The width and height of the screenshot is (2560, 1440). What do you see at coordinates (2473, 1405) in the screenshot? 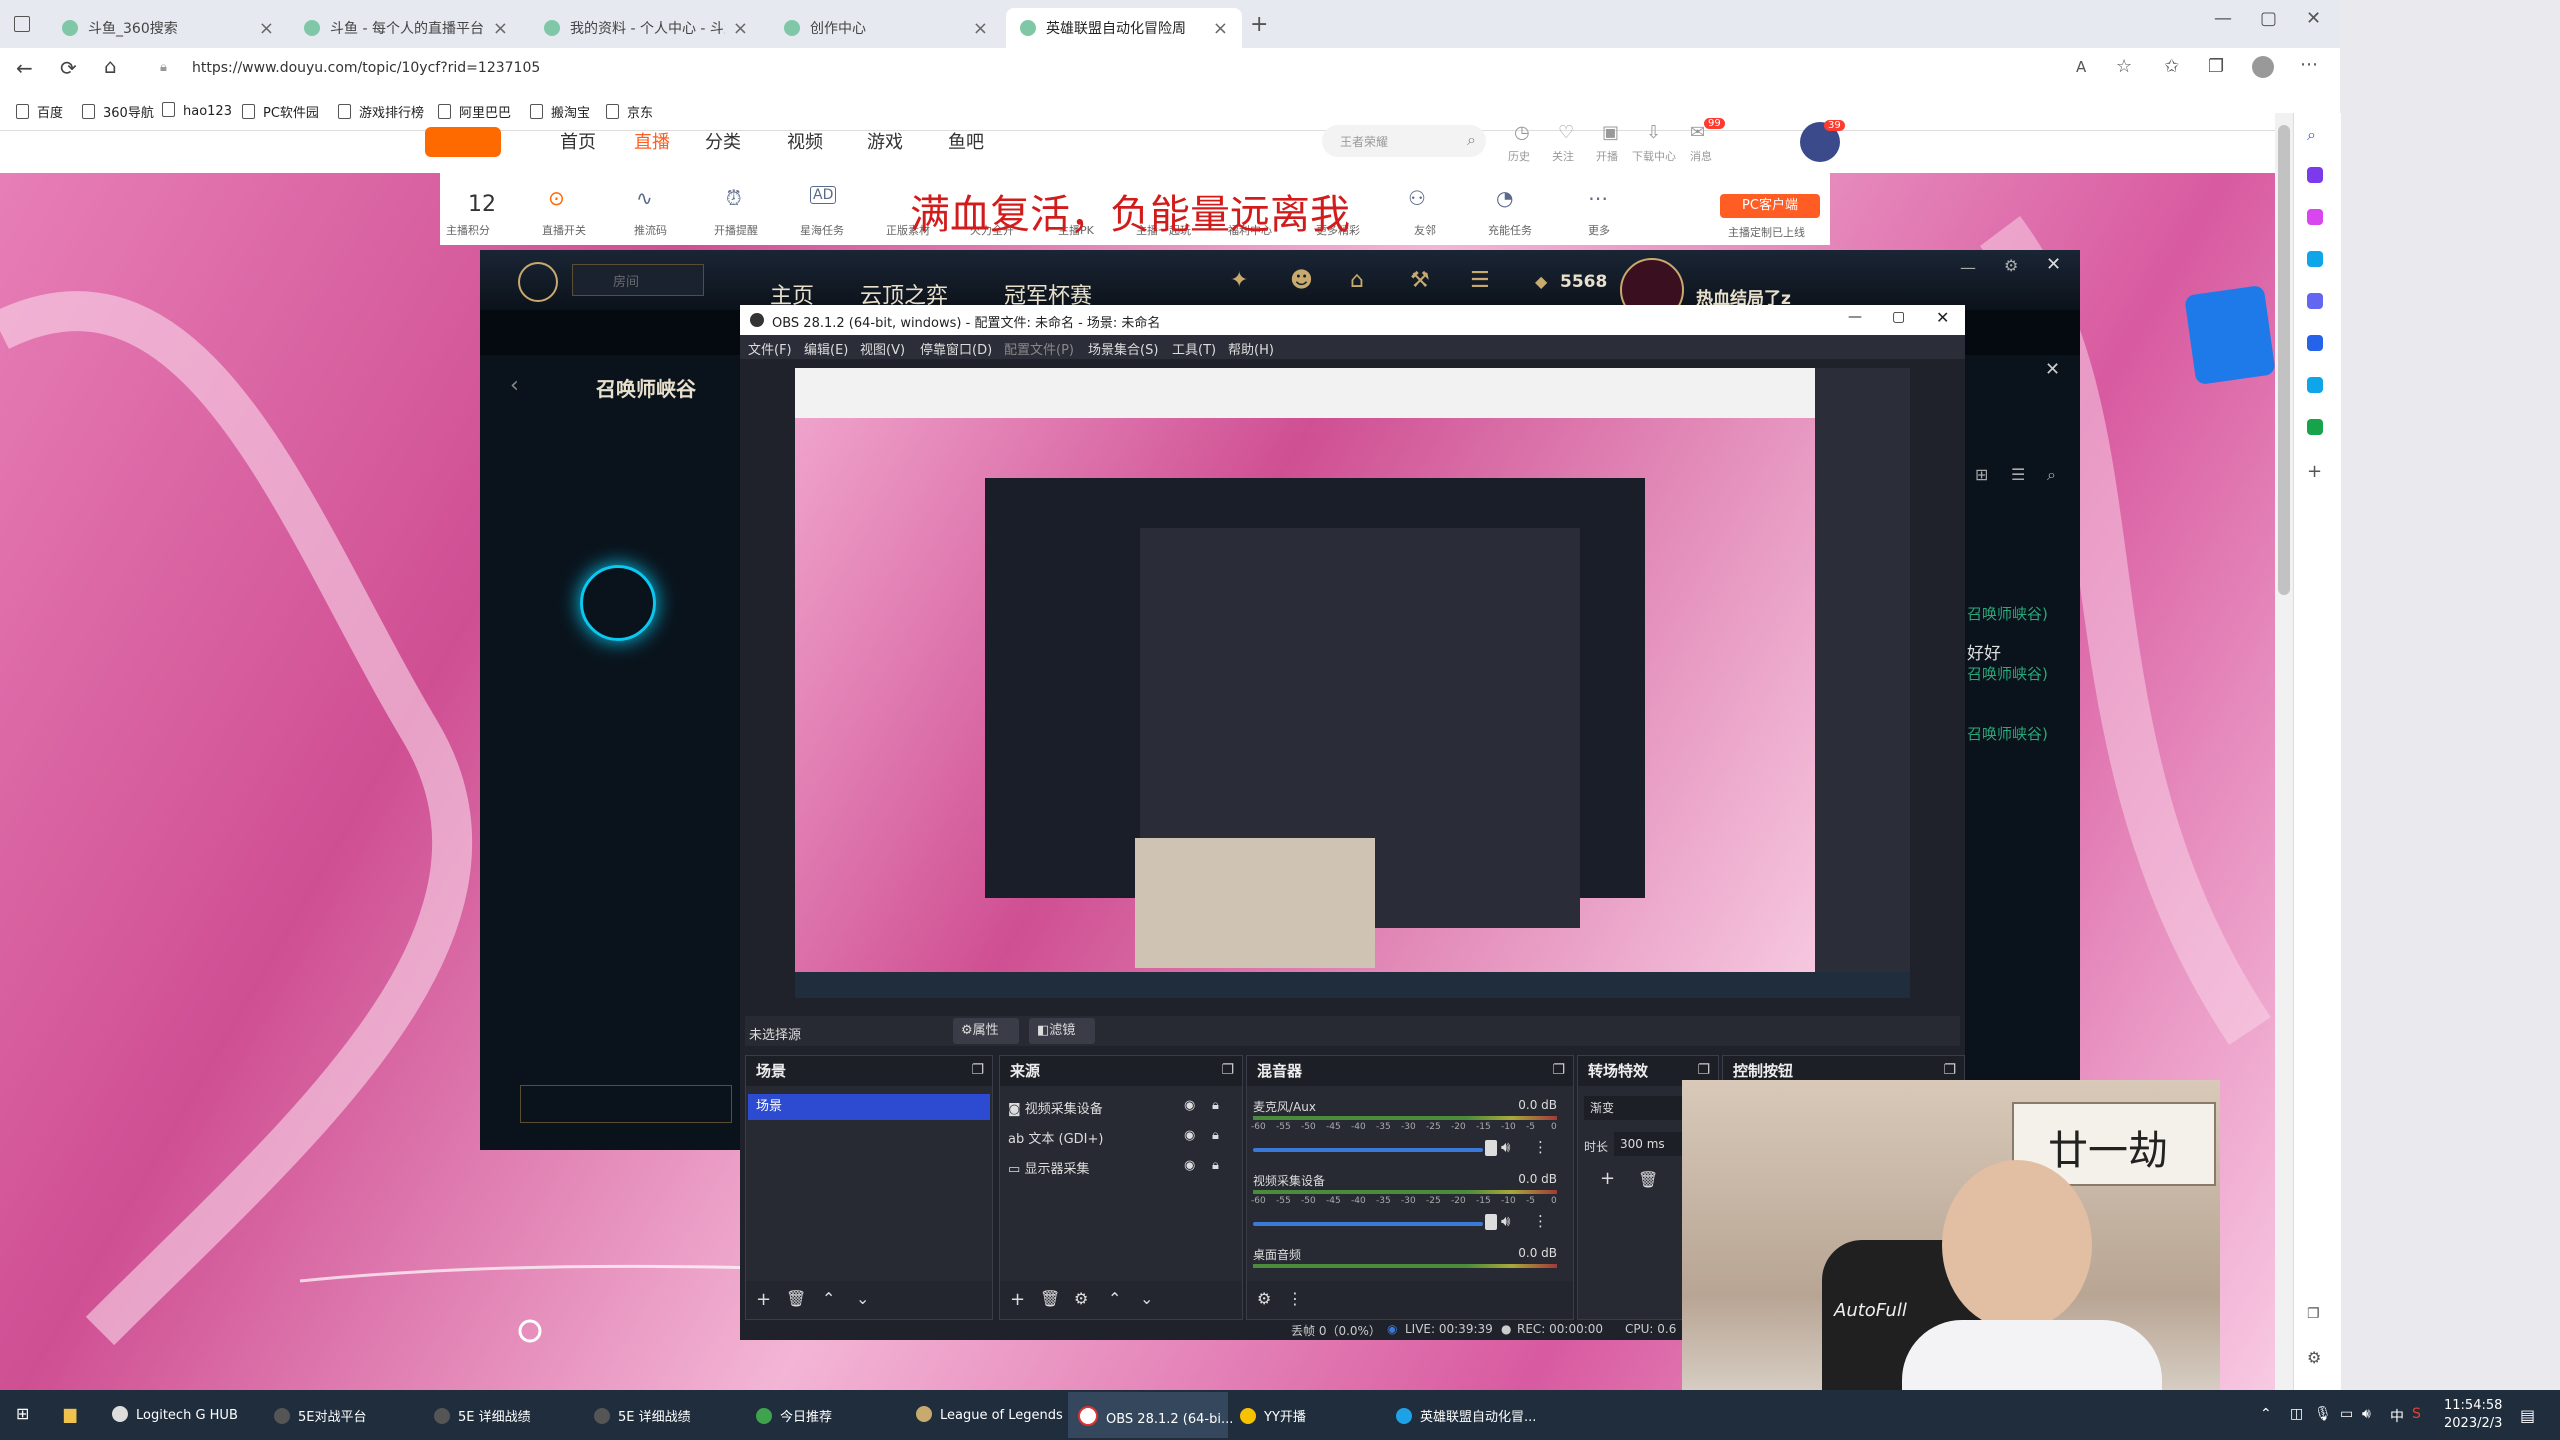
I see `clock-time: 11:54:58` at bounding box center [2473, 1405].